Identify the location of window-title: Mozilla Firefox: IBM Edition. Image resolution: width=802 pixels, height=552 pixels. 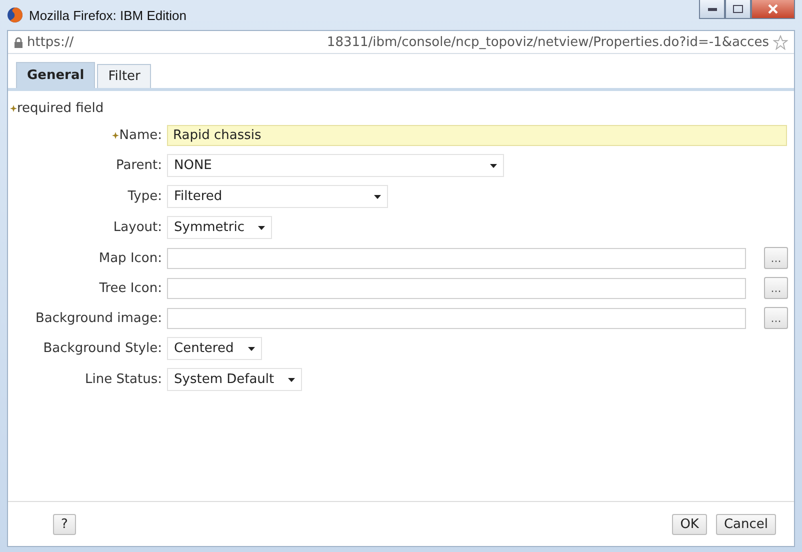
(107, 15).